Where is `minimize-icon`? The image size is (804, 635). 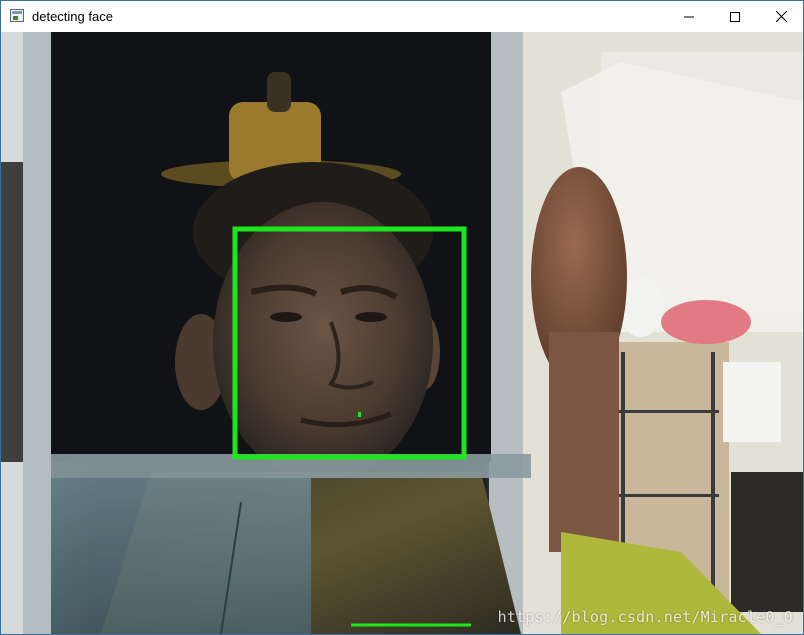 minimize-icon is located at coordinates (689, 16).